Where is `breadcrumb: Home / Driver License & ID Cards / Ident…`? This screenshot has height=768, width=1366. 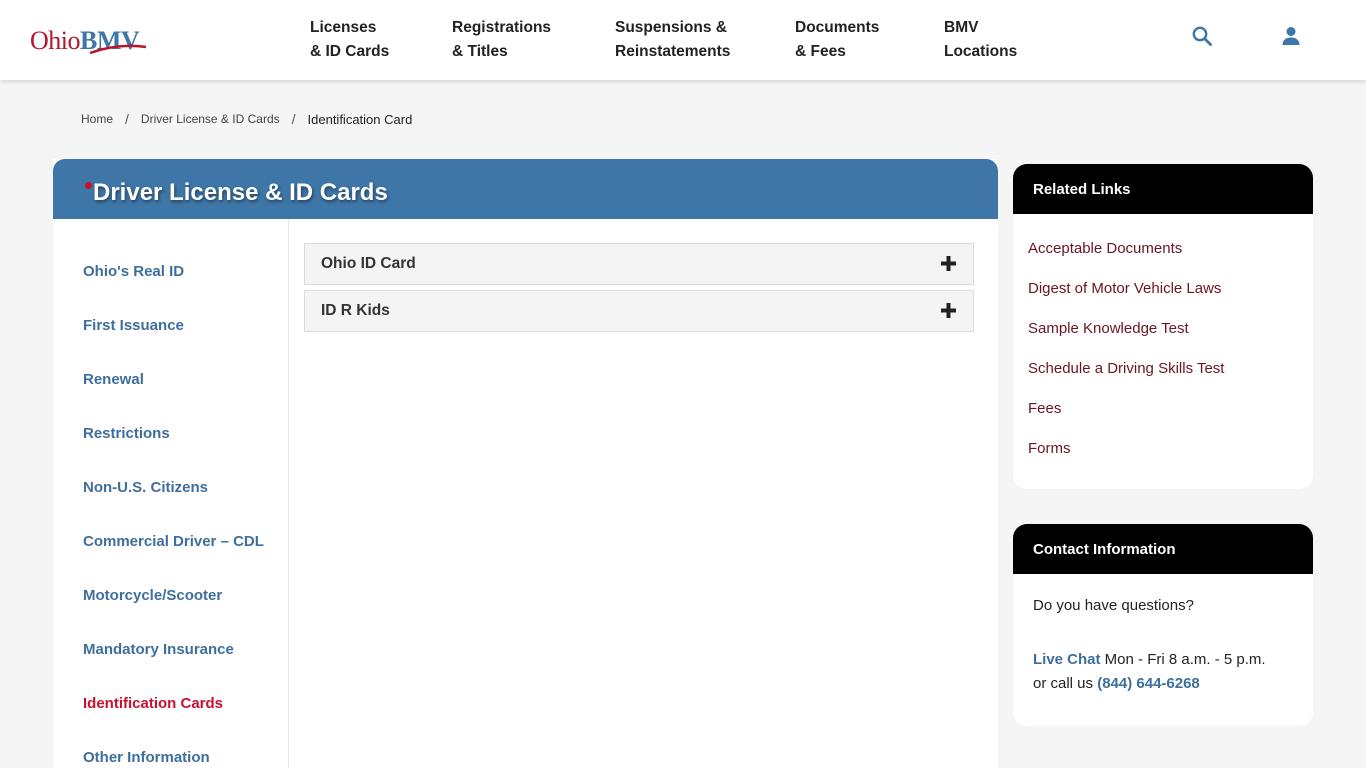 breadcrumb: Home / Driver License & ID Cards / Ident… is located at coordinates (246, 119).